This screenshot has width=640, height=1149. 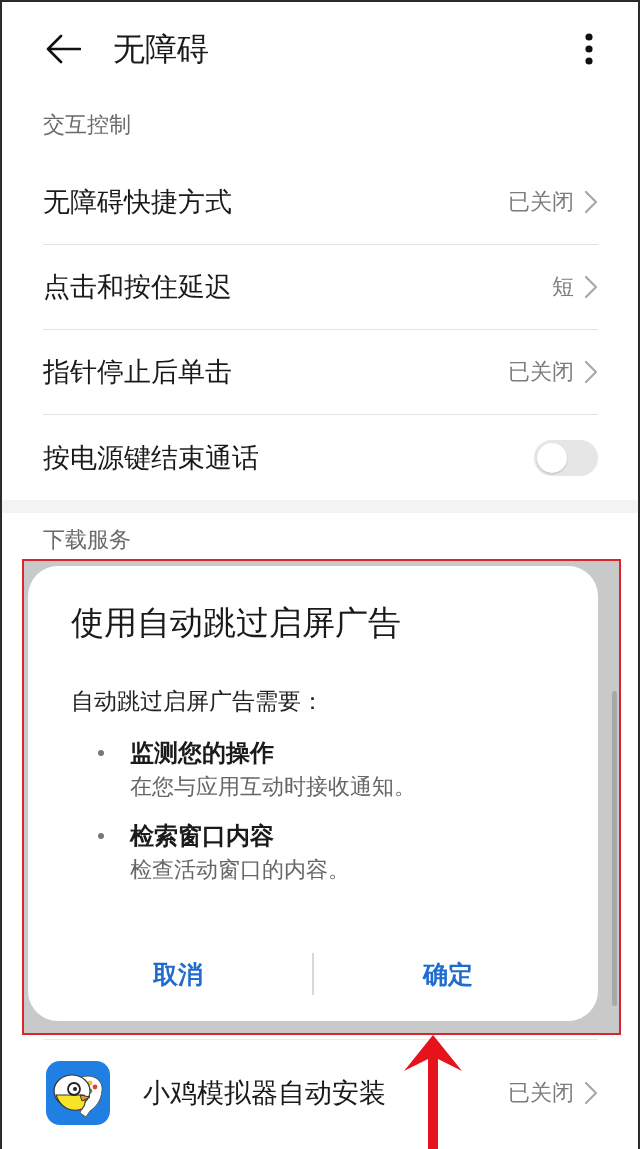 What do you see at coordinates (197, 701) in the screenshot?
I see `dialog-text: 自动跳过启屏广告需要：` at bounding box center [197, 701].